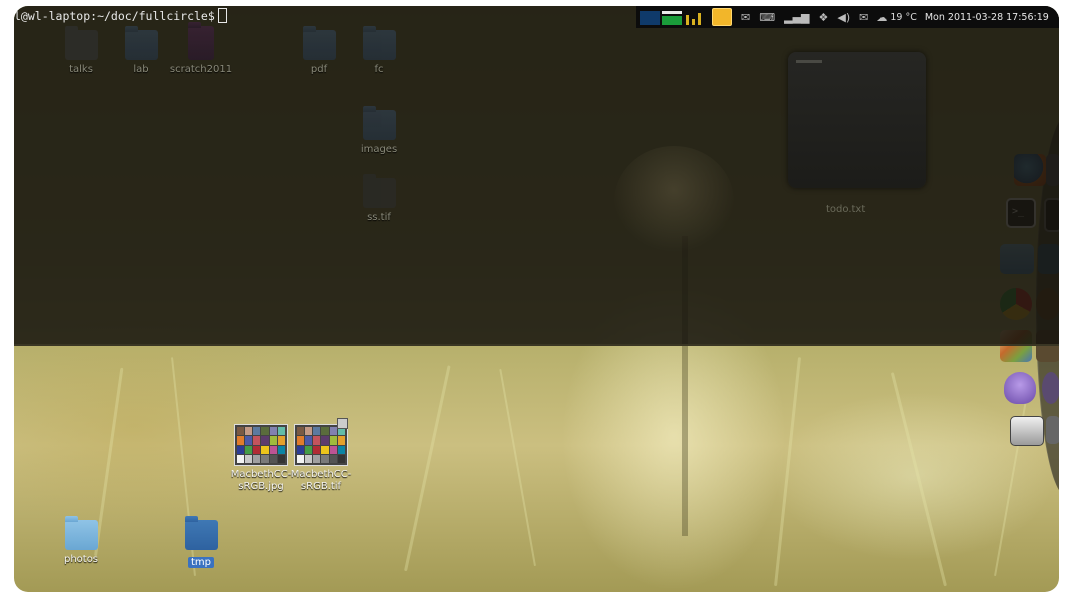  Describe the element at coordinates (843, 17) in the screenshot. I see `volume-icon: ◀)` at that location.